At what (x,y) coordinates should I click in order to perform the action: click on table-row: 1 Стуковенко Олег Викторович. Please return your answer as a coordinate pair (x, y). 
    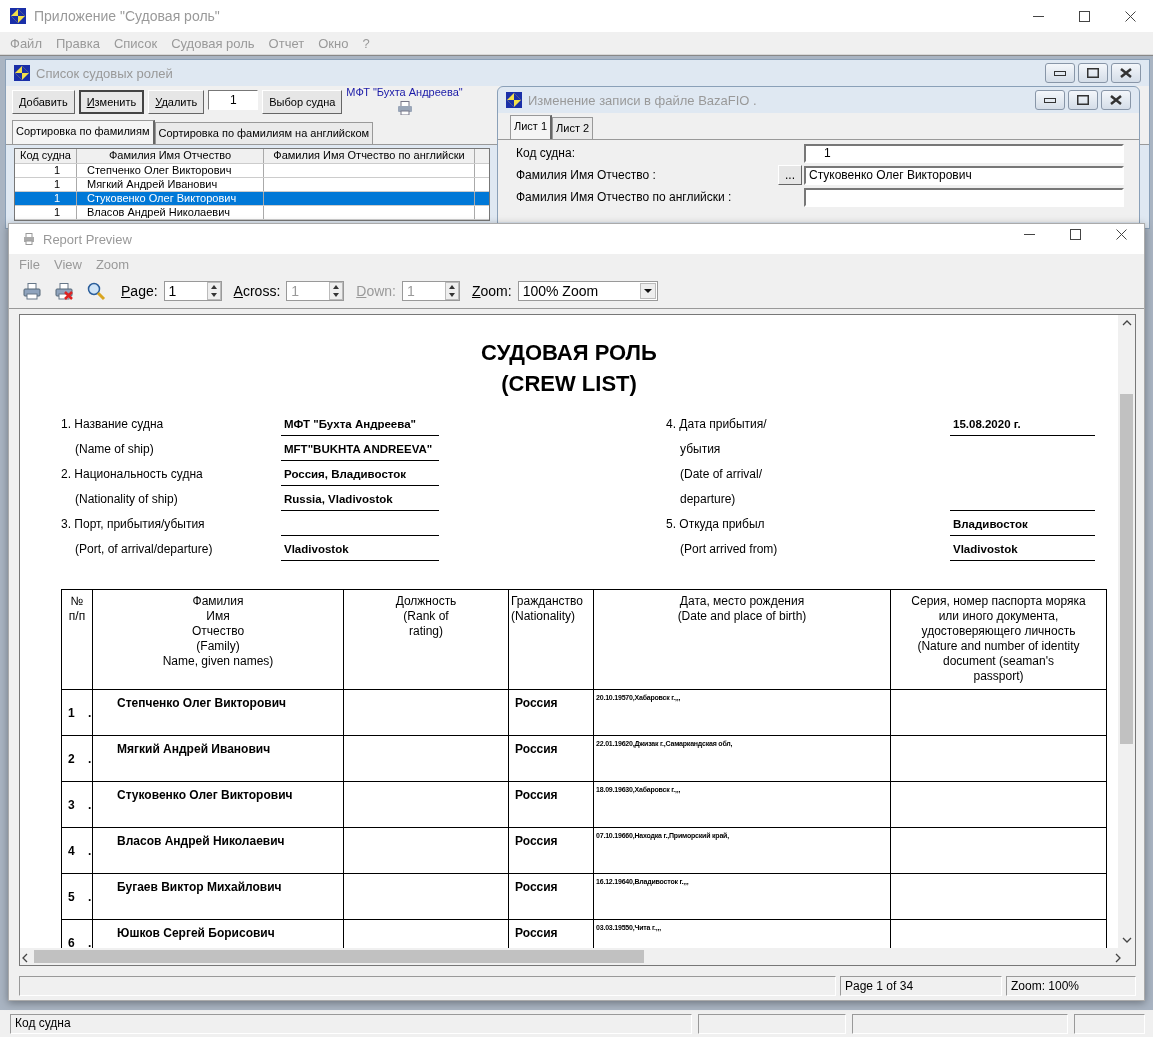
    Looking at the image, I should click on (252, 199).